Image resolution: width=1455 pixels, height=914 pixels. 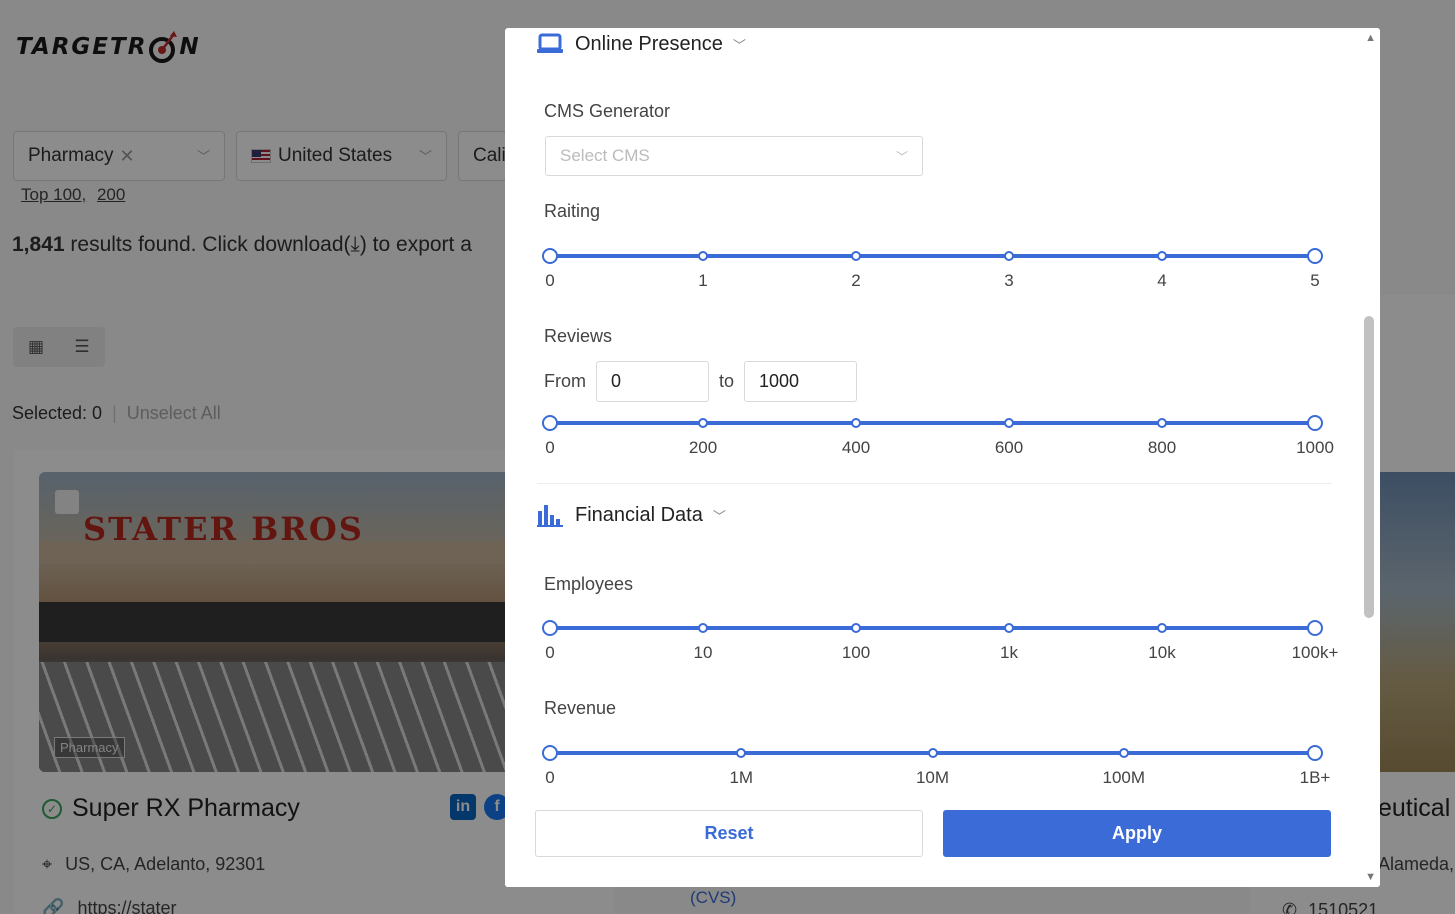 What do you see at coordinates (578, 336) in the screenshot?
I see `reviews-label: Reviews` at bounding box center [578, 336].